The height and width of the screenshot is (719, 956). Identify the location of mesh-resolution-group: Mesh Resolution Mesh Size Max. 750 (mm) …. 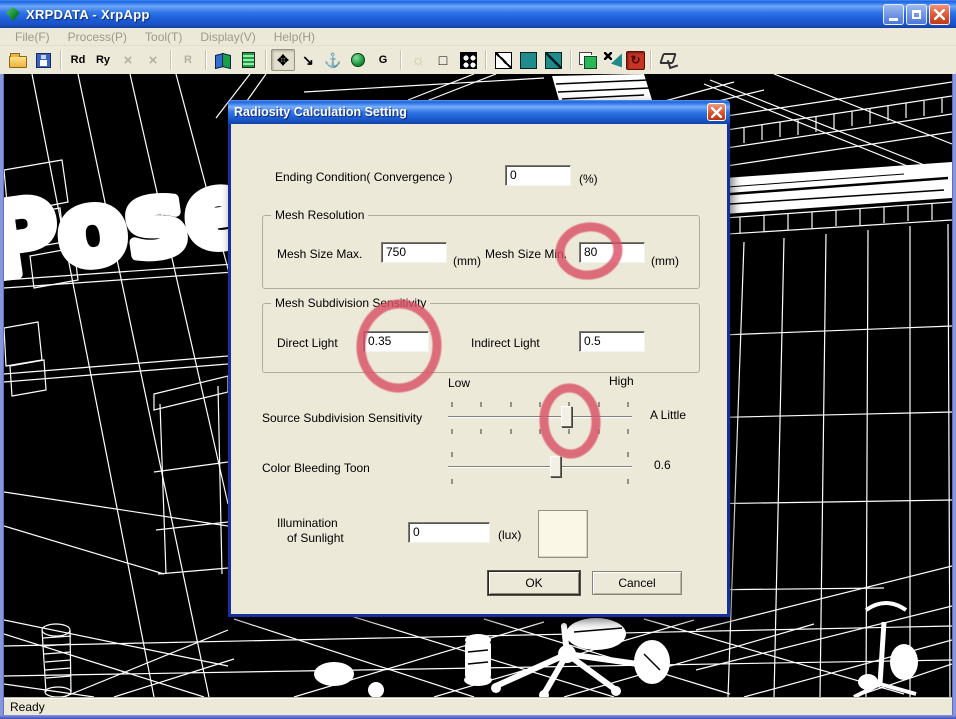
(481, 248).